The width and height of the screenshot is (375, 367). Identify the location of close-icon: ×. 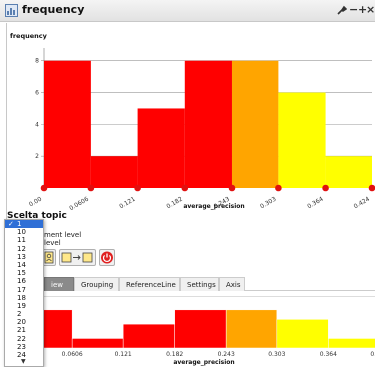
(370, 9).